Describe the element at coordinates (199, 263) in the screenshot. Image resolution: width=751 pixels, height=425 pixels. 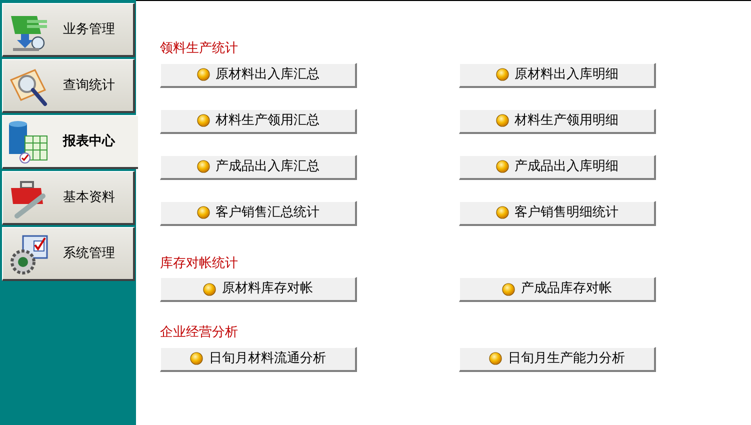
I see `section-heading: 库存对帐统计` at that location.